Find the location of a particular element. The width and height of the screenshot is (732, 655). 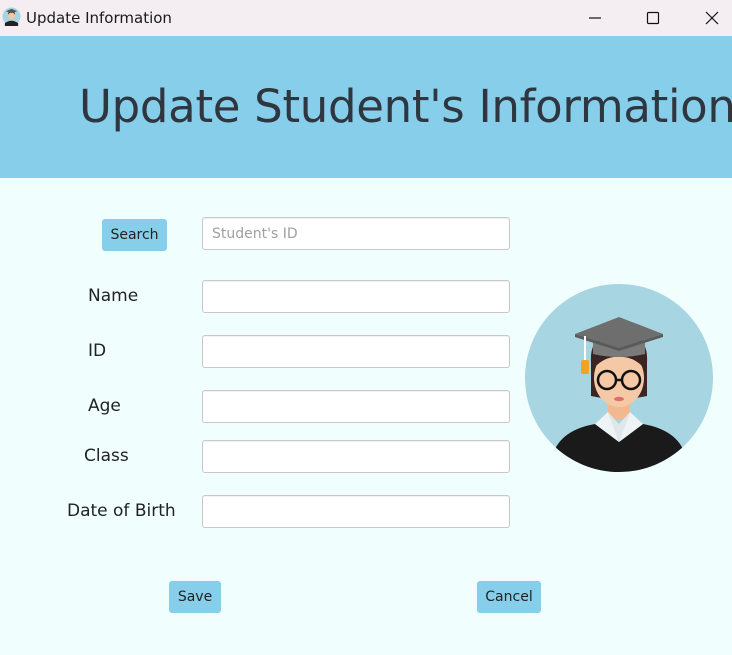

maximize-icon is located at coordinates (653, 18).